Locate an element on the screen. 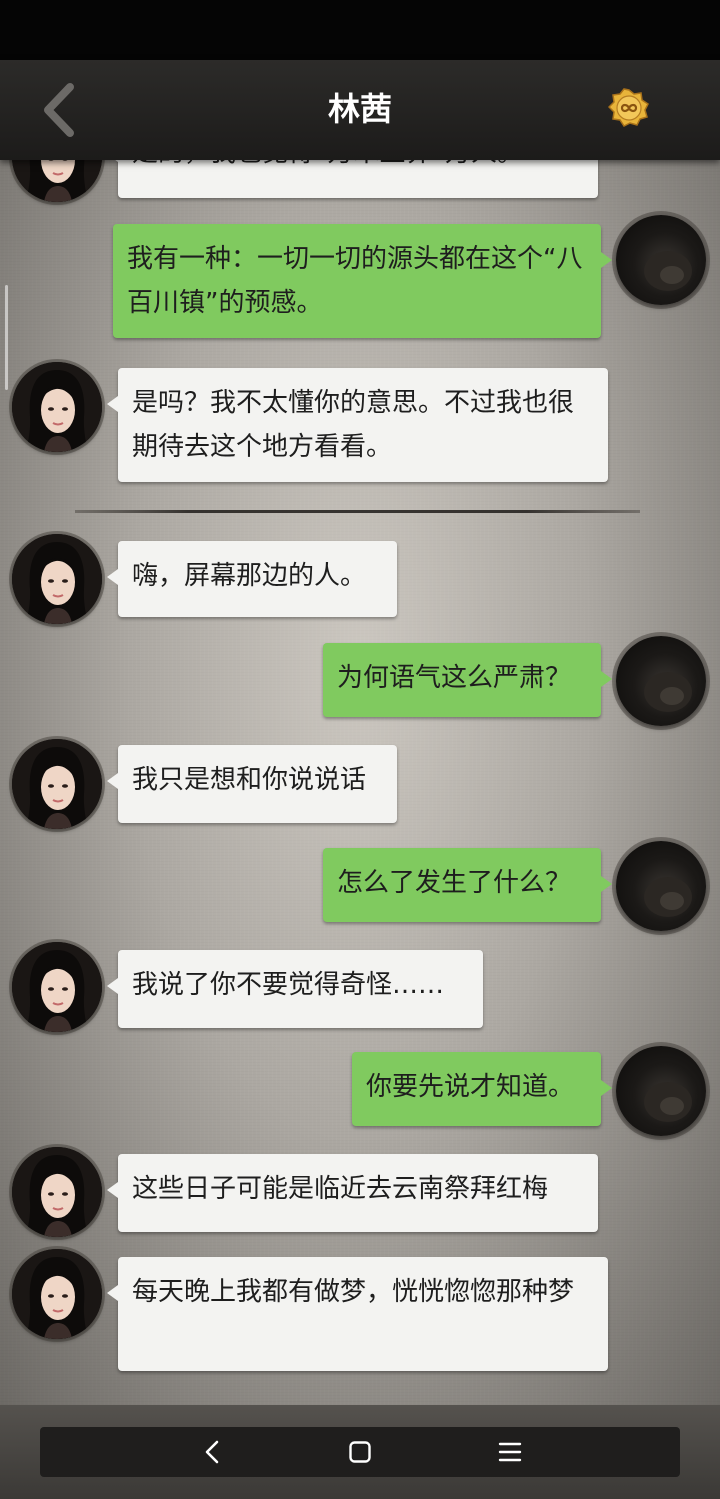  message-text: 嗨，屏幕那边的人。 is located at coordinates (249, 576).